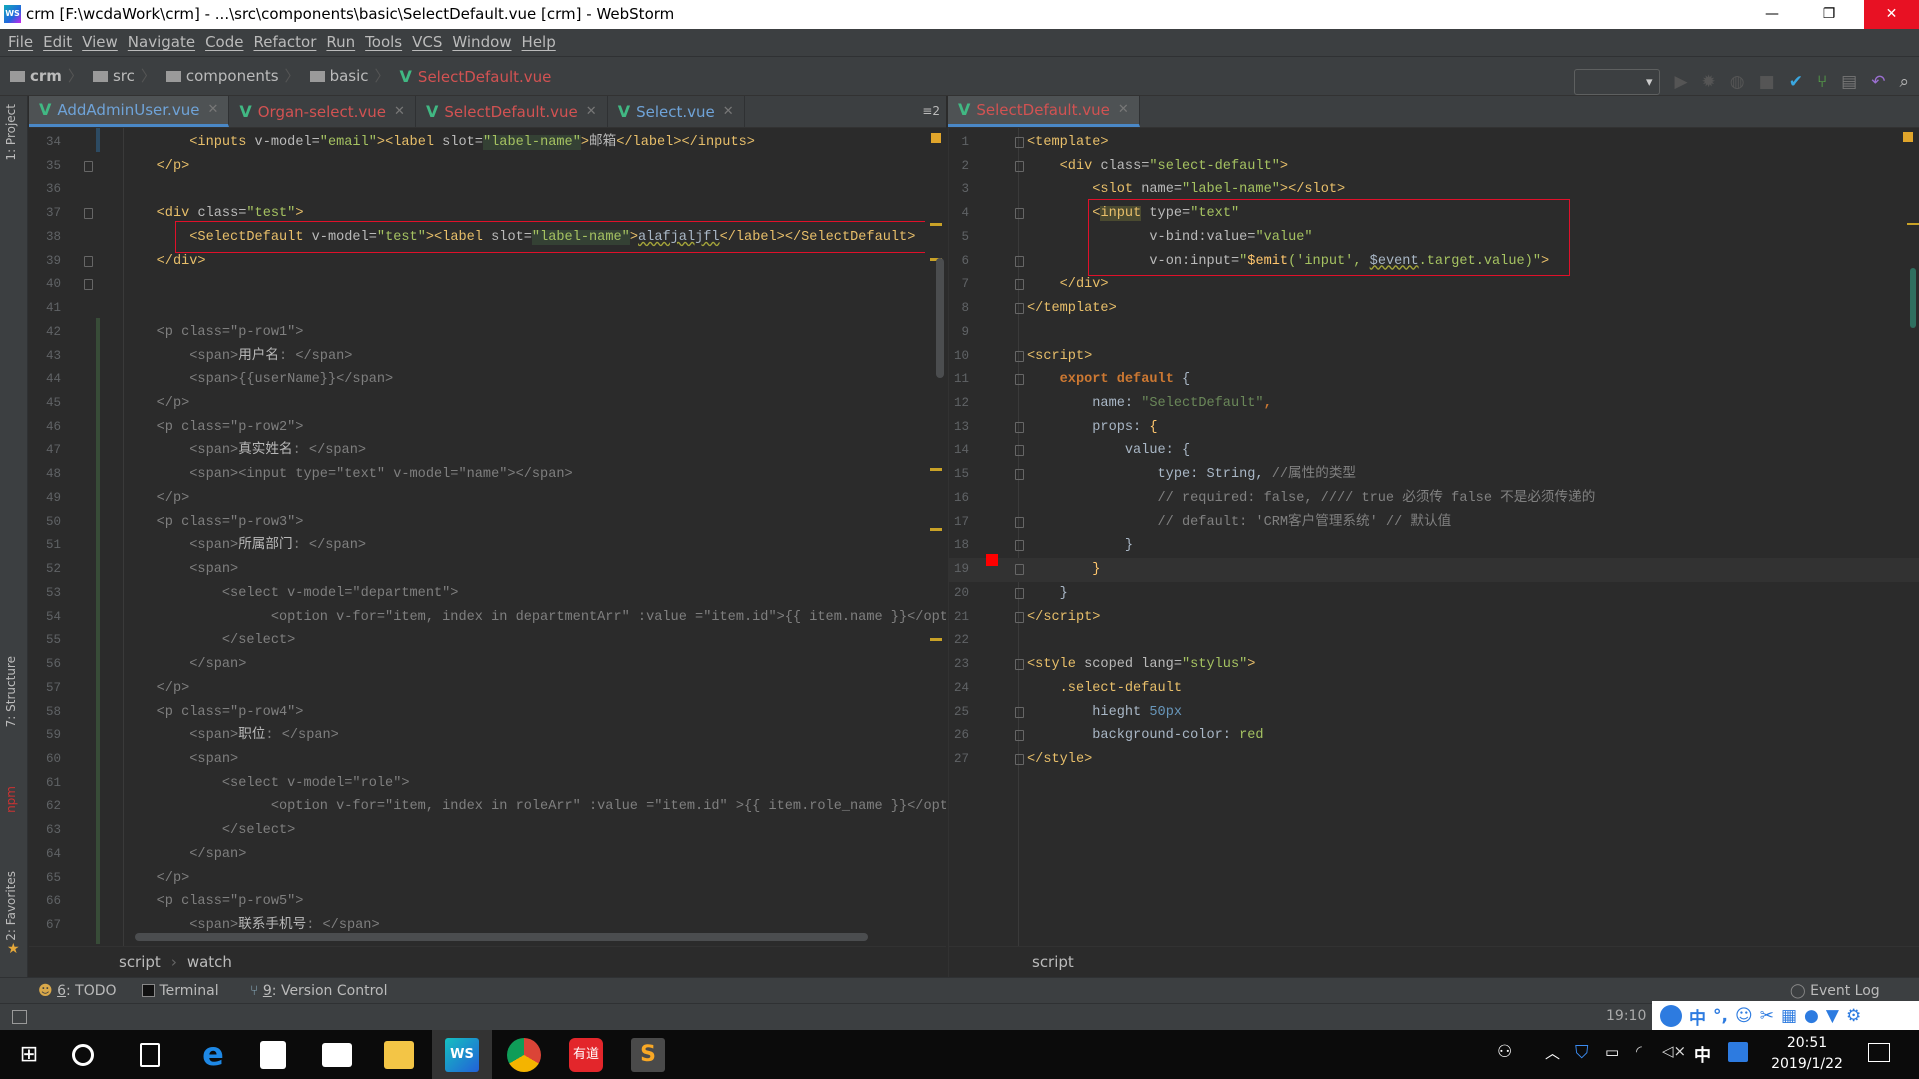  Describe the element at coordinates (1832, 1016) in the screenshot. I see `shirt-icon: ▼` at that location.